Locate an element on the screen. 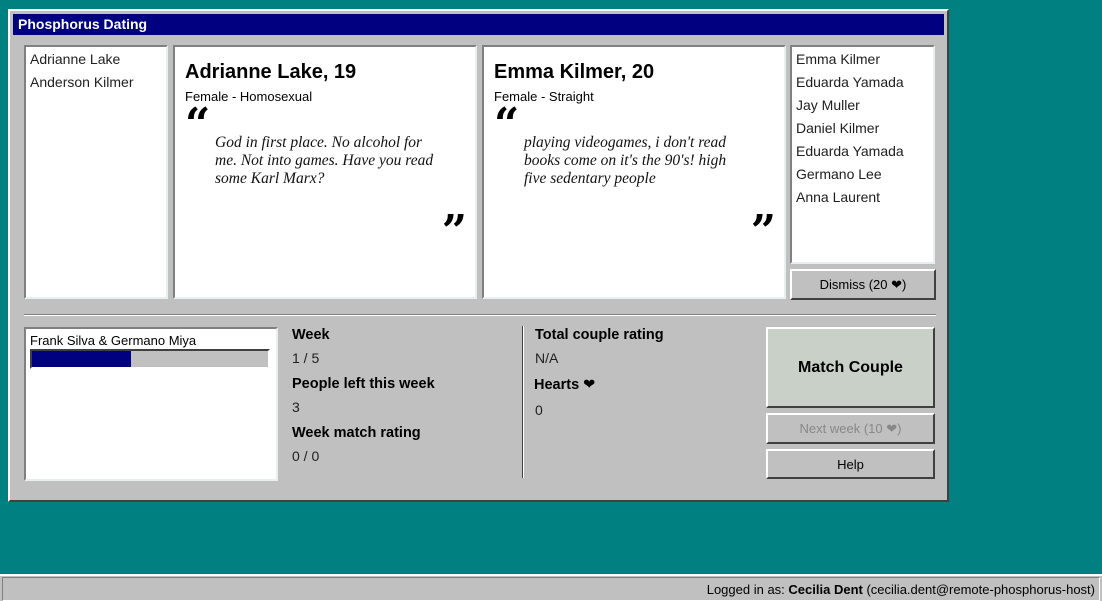  hearts-value: 0 is located at coordinates (539, 410).